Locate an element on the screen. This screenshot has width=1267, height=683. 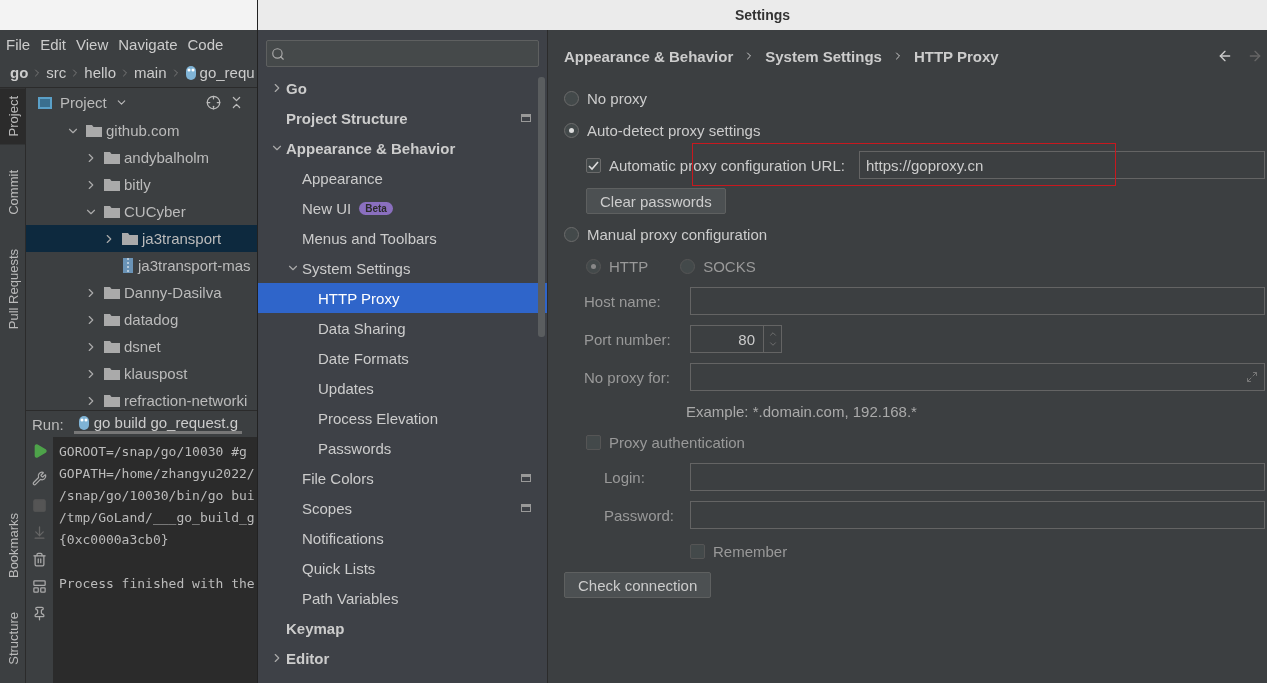
settings-nav-item: Go is located at coordinates (402, 88).